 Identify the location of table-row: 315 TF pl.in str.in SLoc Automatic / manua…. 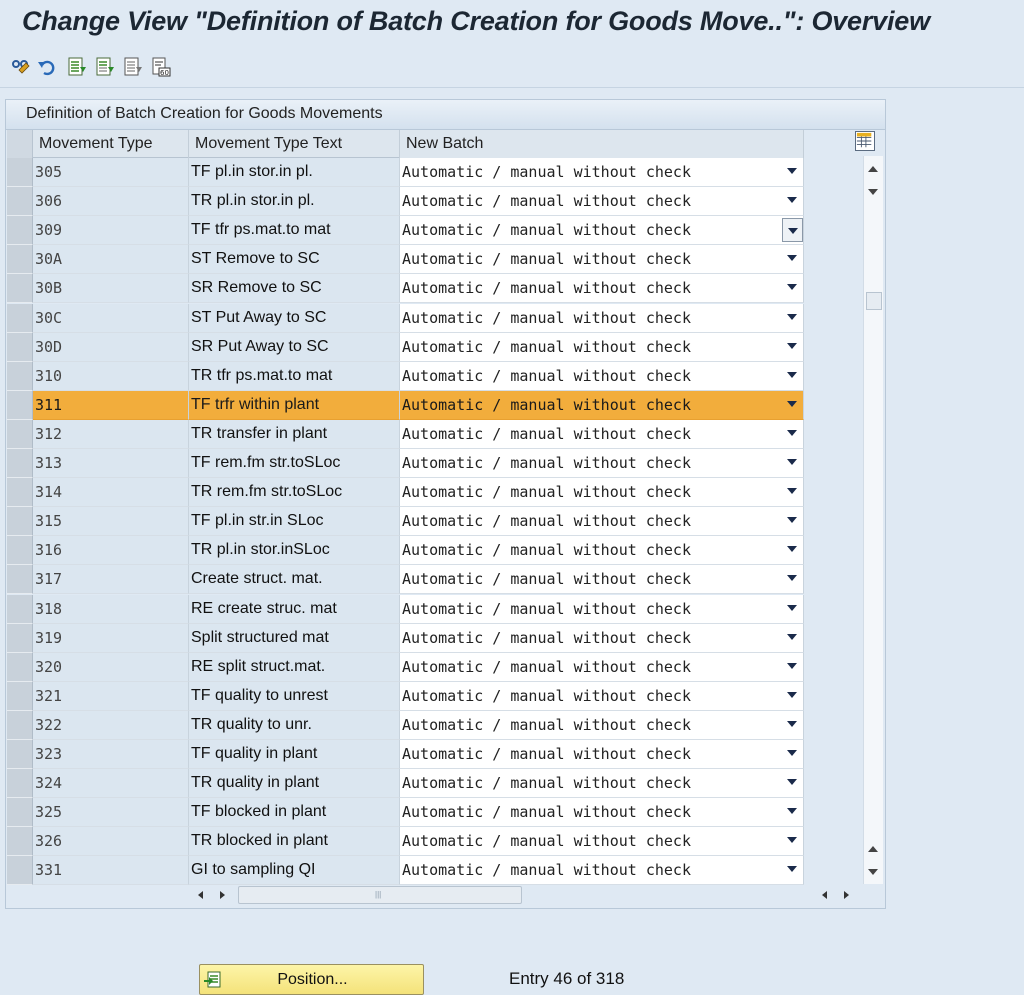
(405, 522).